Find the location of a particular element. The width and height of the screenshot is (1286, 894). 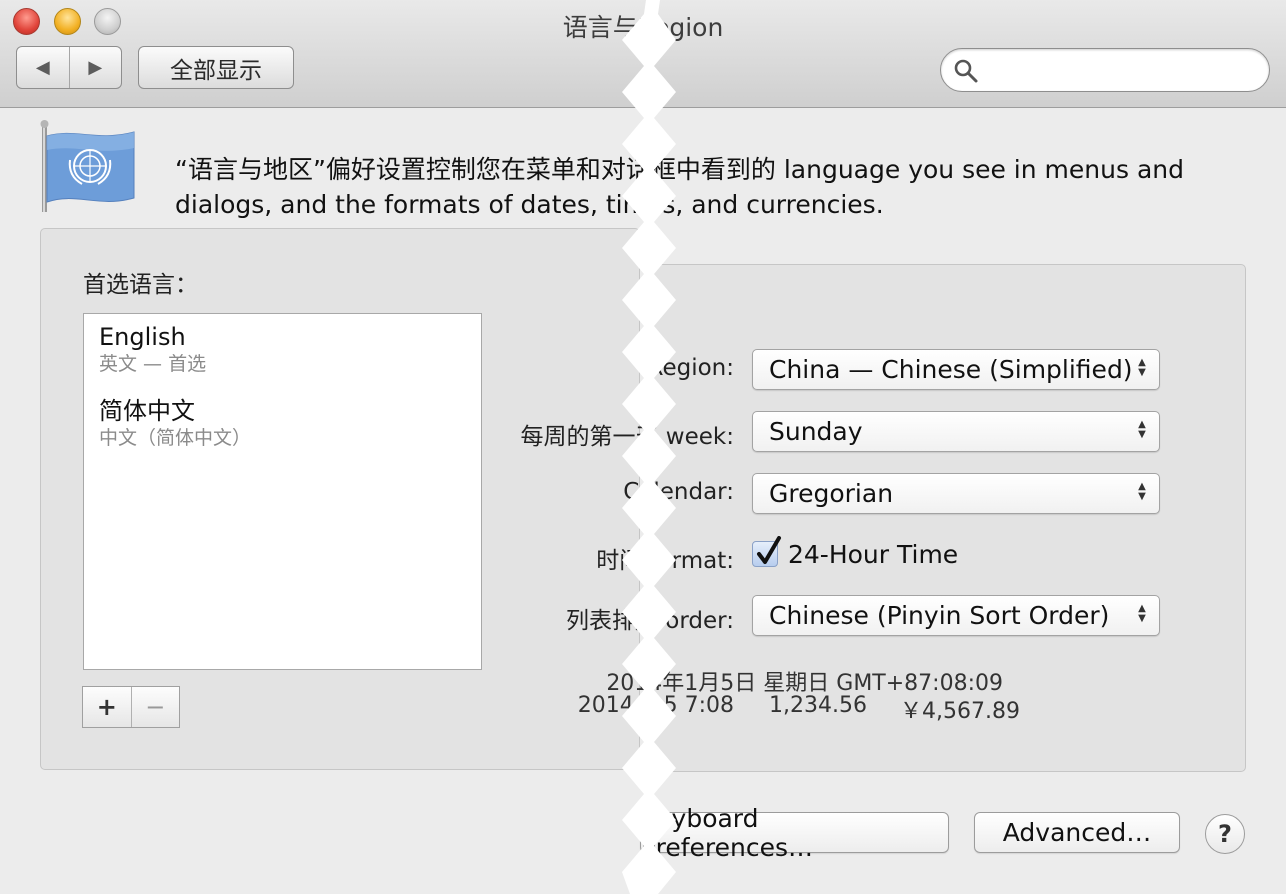

back-button: ◀ is located at coordinates (43, 67).